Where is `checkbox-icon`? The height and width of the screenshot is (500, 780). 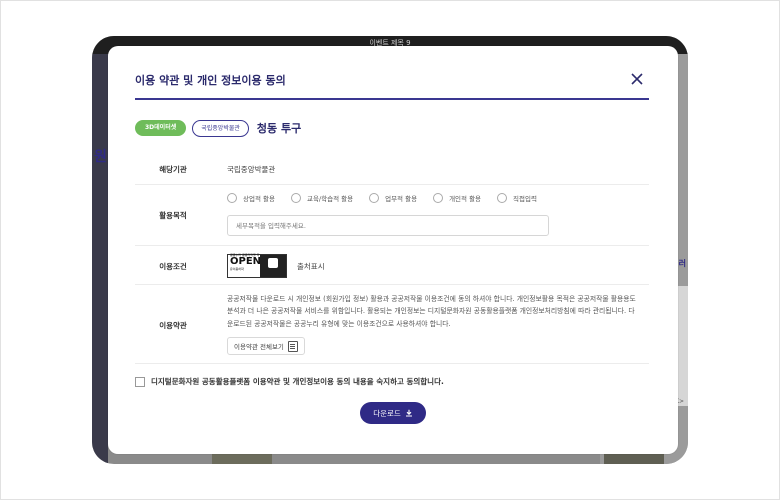 checkbox-icon is located at coordinates (140, 381).